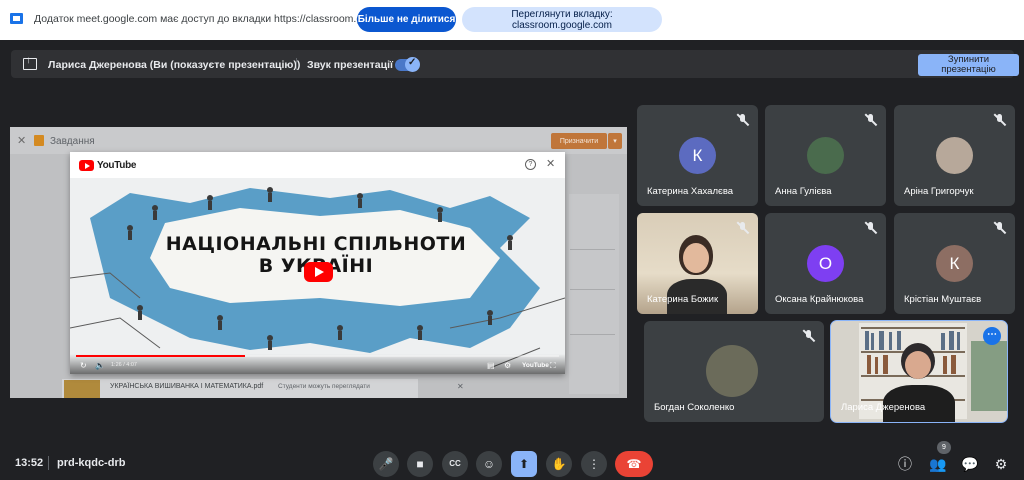 This screenshot has height=480, width=1024. I want to click on hand-icon: ✋, so click(559, 464).